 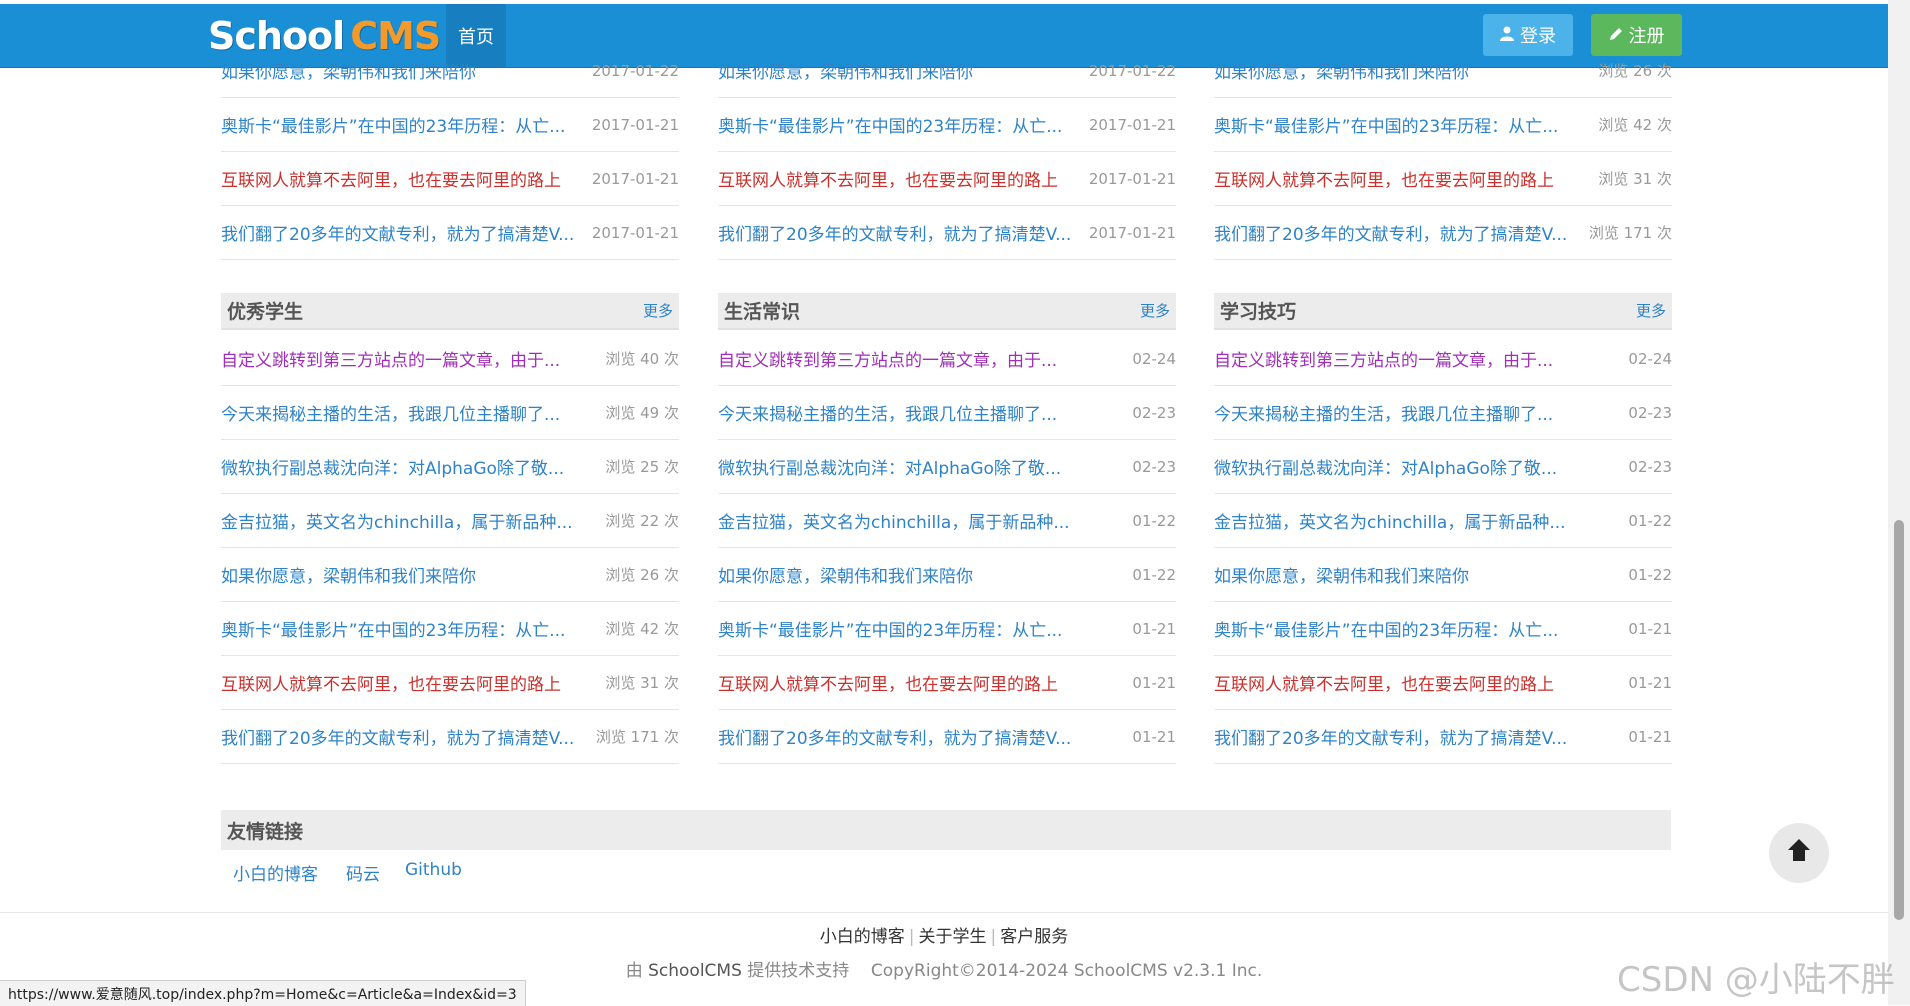 What do you see at coordinates (1154, 736) in the screenshot?
I see `article-meta: 01-21` at bounding box center [1154, 736].